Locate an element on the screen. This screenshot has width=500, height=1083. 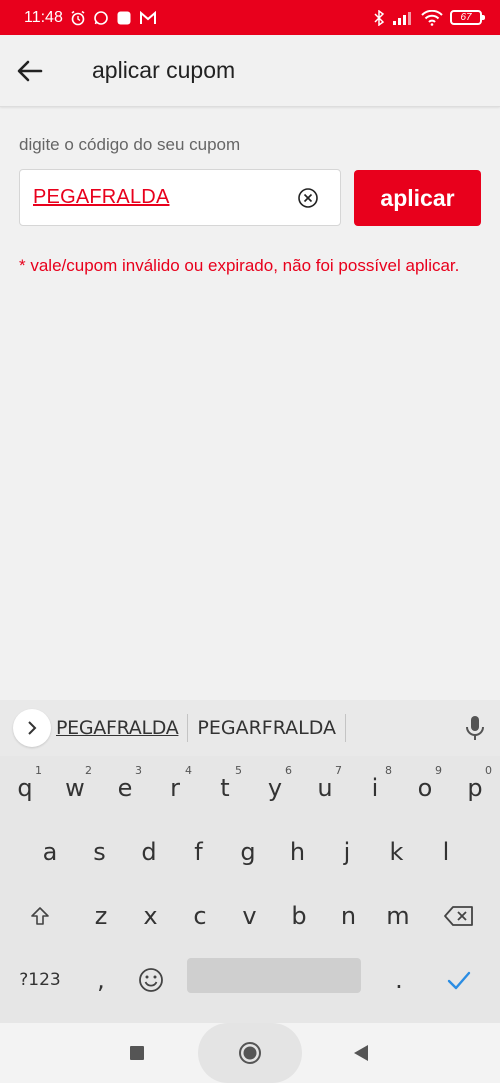
key-label: y is located at coordinates (275, 788).